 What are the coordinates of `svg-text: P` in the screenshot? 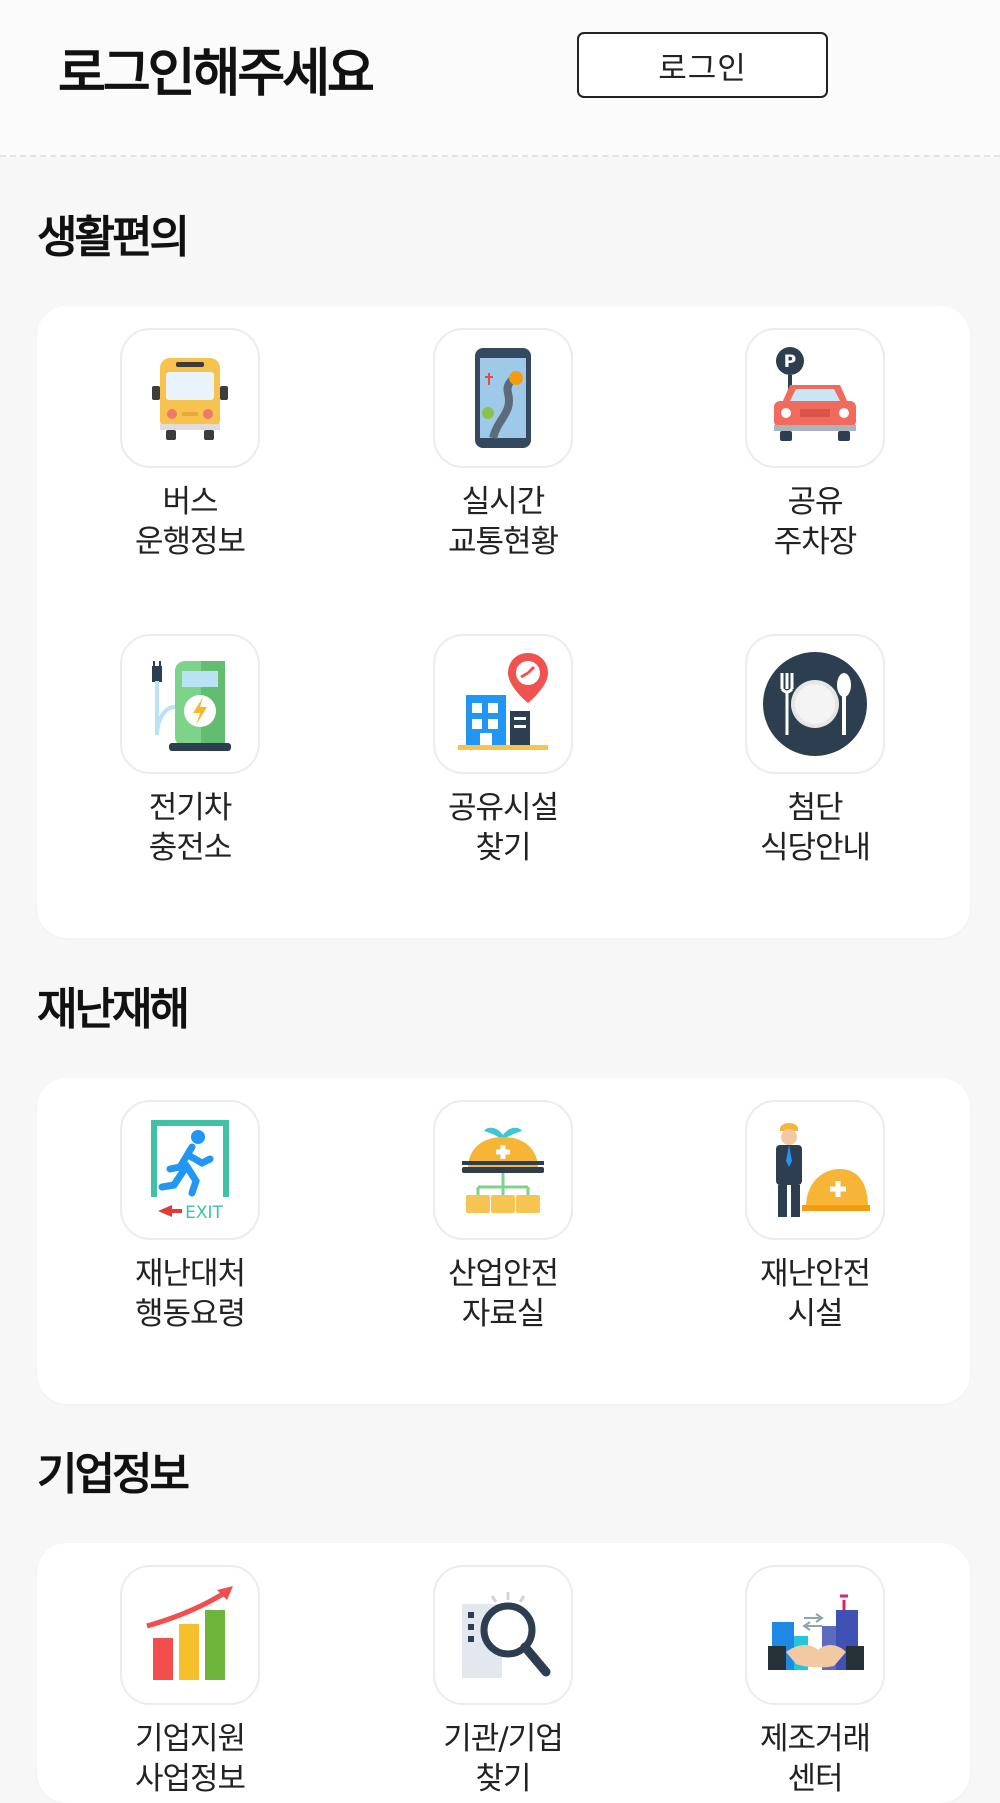 It's located at (790, 362).